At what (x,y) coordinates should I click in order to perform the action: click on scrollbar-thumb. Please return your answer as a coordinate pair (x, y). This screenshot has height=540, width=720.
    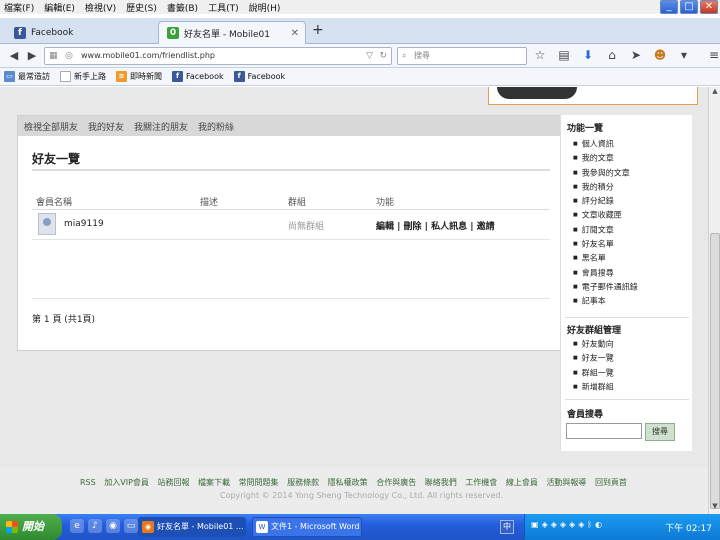
    Looking at the image, I should click on (715, 371).